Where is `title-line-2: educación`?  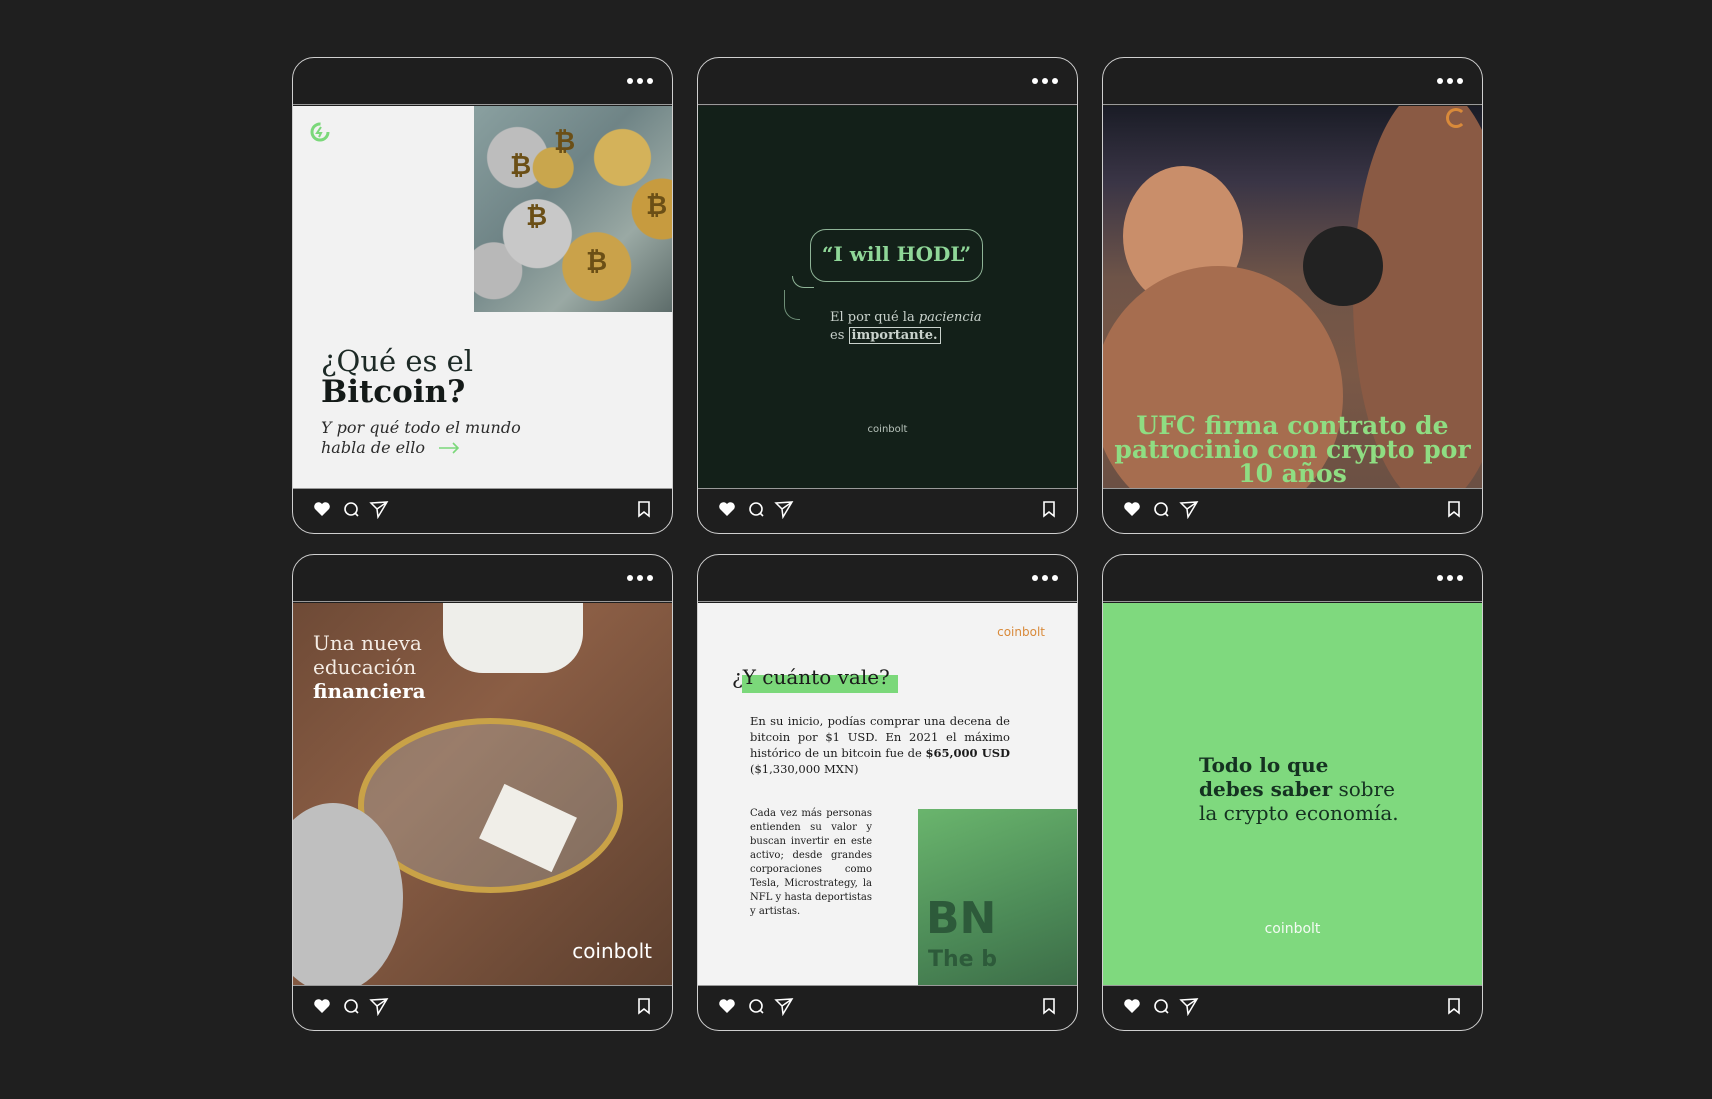
title-line-2: educación is located at coordinates (365, 667).